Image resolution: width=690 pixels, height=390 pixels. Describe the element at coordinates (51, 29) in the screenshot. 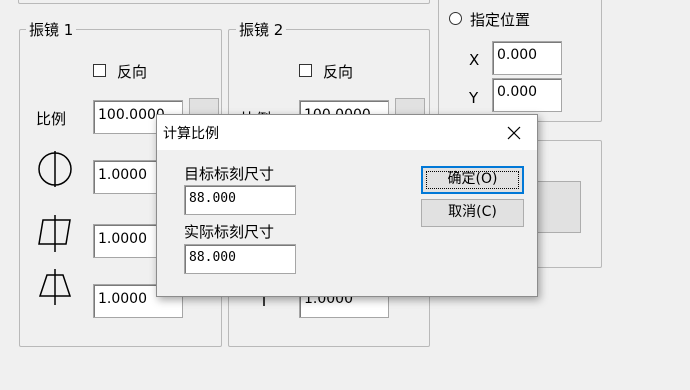

I see `galvo1-title: 振镜 1` at that location.